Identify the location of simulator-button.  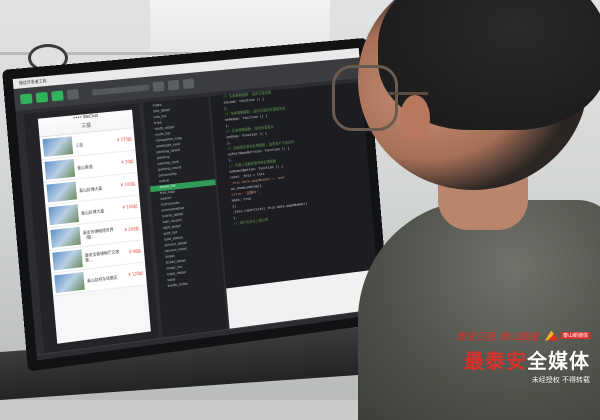
(26, 98).